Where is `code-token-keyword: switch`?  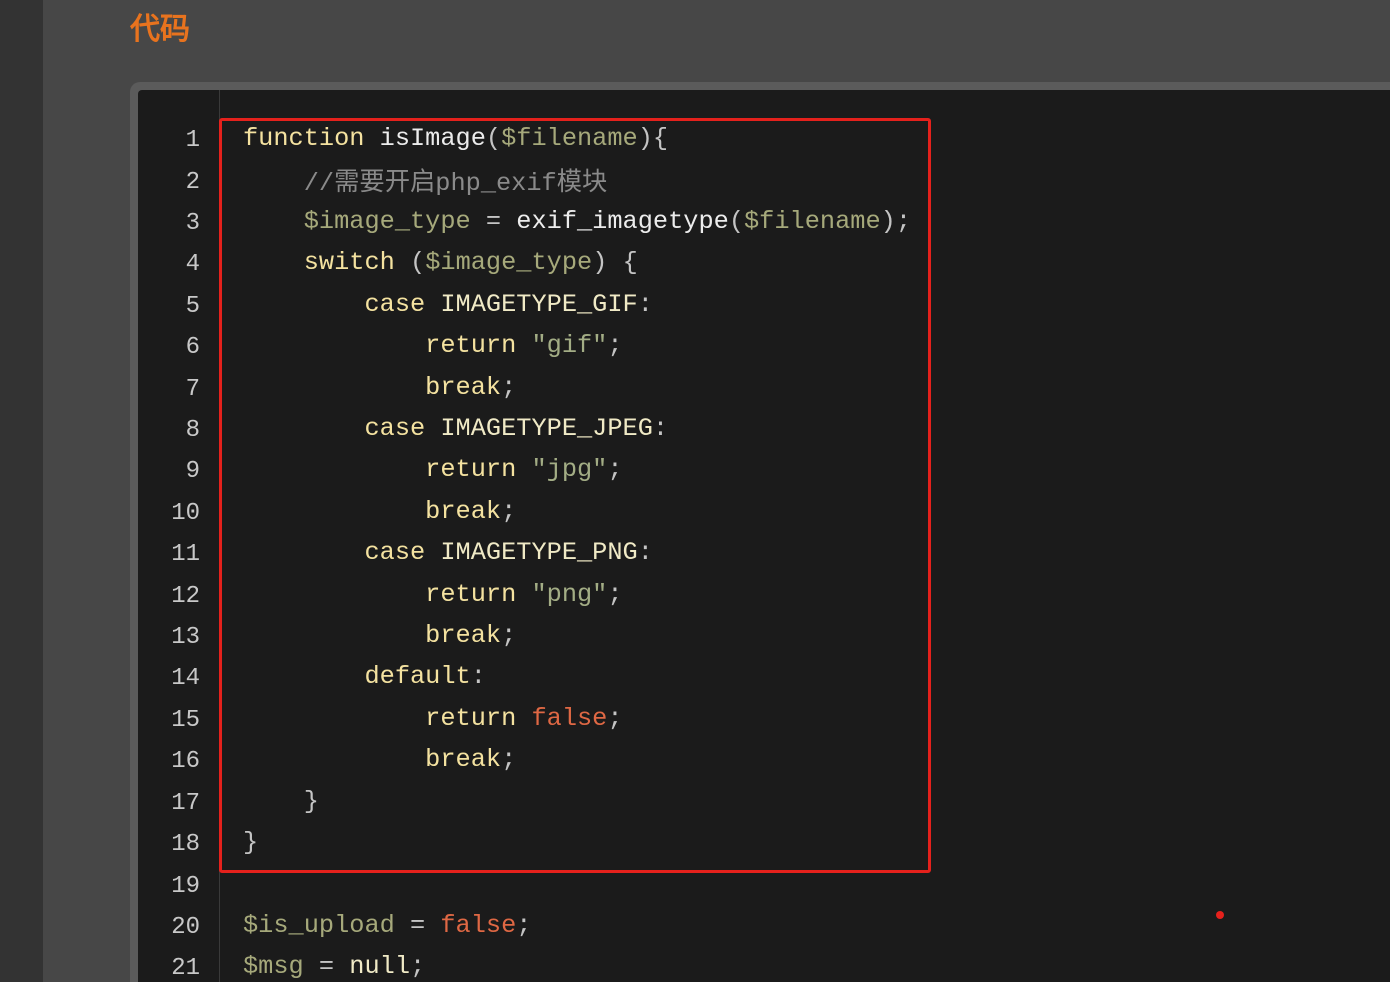
code-token-keyword: switch is located at coordinates (349, 263).